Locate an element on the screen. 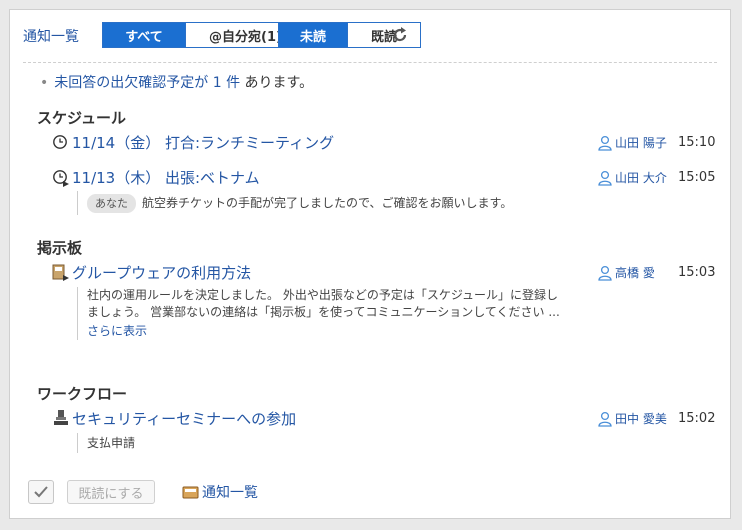 Image resolution: width=742 pixels, height=530 pixels. footer-notification-list-link: 通知一覧 is located at coordinates (230, 492).